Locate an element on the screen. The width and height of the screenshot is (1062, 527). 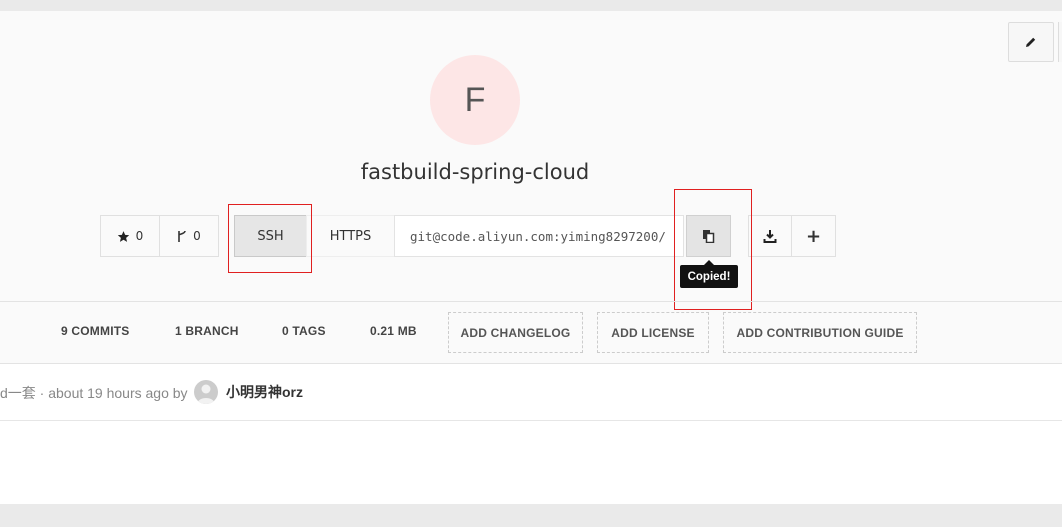
stats-divider is located at coordinates (531, 301).